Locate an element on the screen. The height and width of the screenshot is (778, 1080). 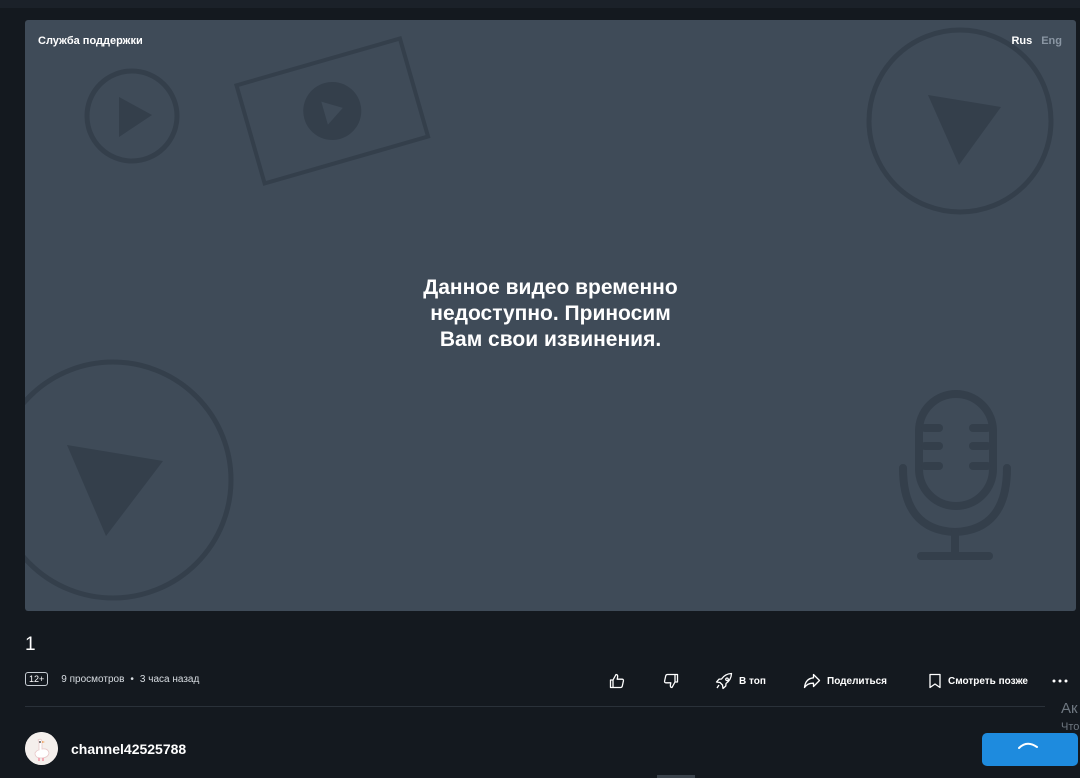
overlay-line: Что is located at coordinates (1070, 727).